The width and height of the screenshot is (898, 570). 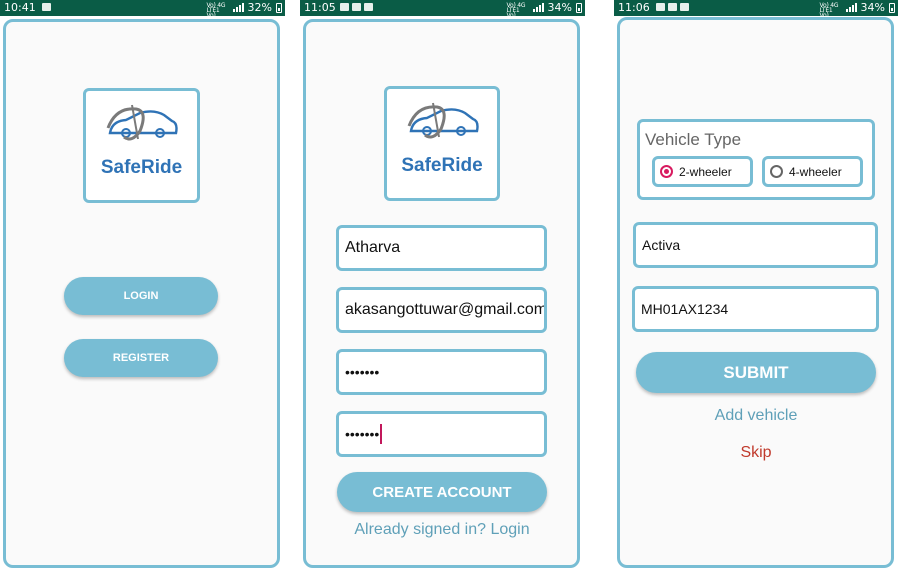 I want to click on name-field: Atharva, so click(x=441, y=248).